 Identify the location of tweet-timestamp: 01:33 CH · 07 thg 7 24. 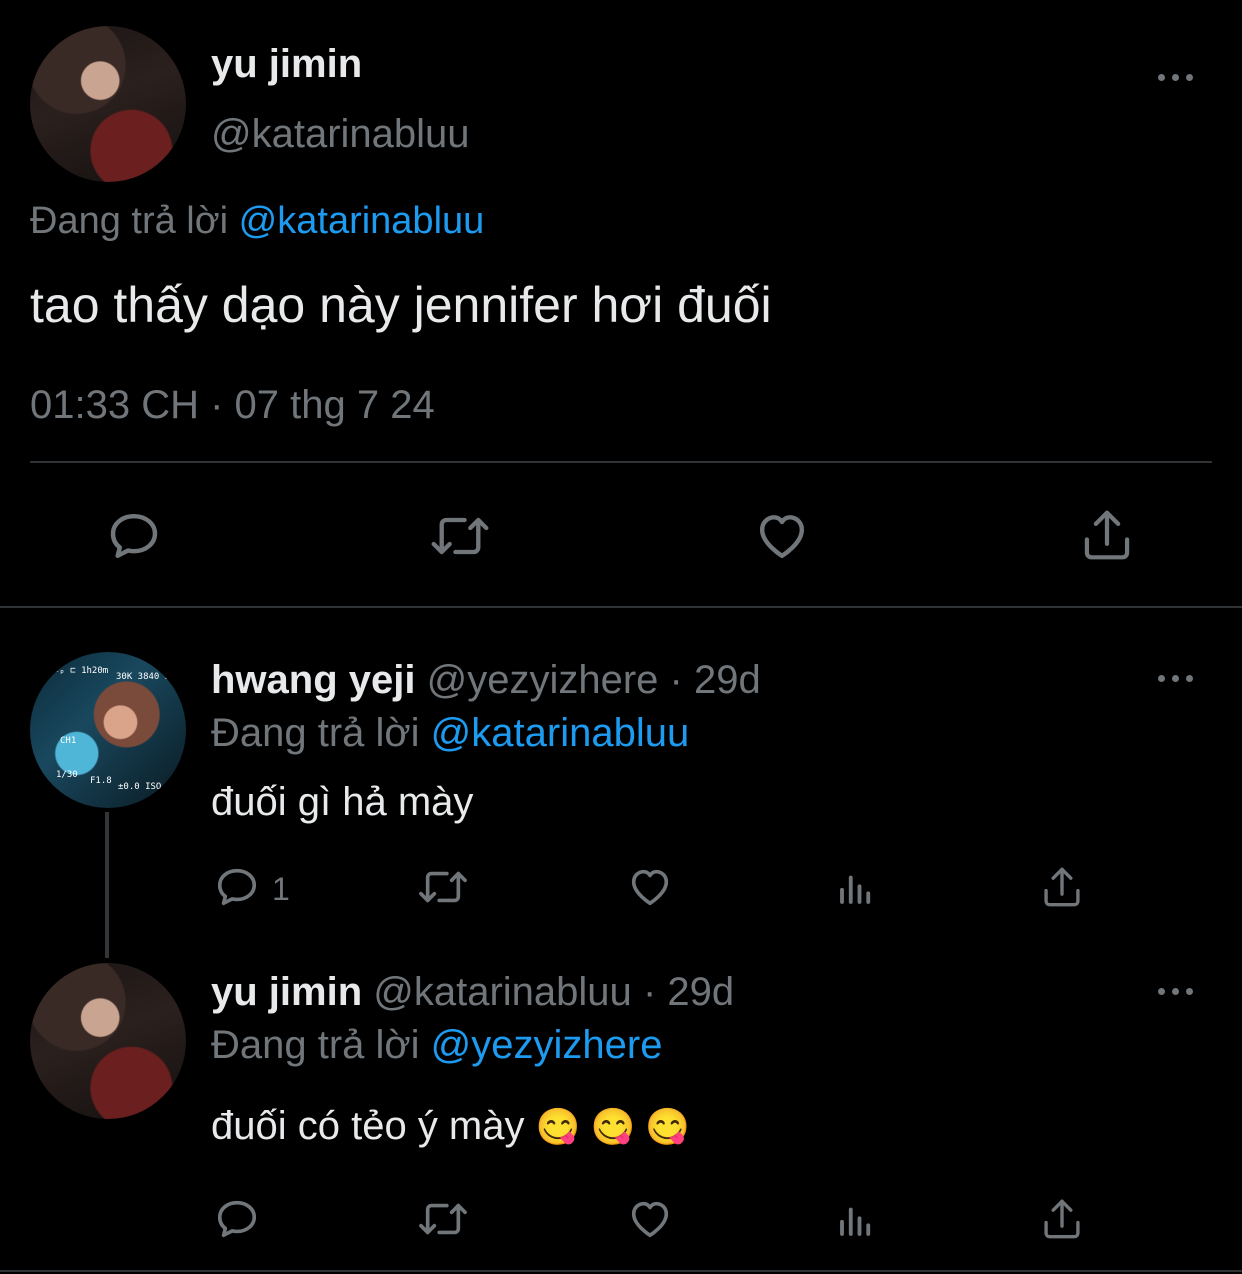
(232, 405).